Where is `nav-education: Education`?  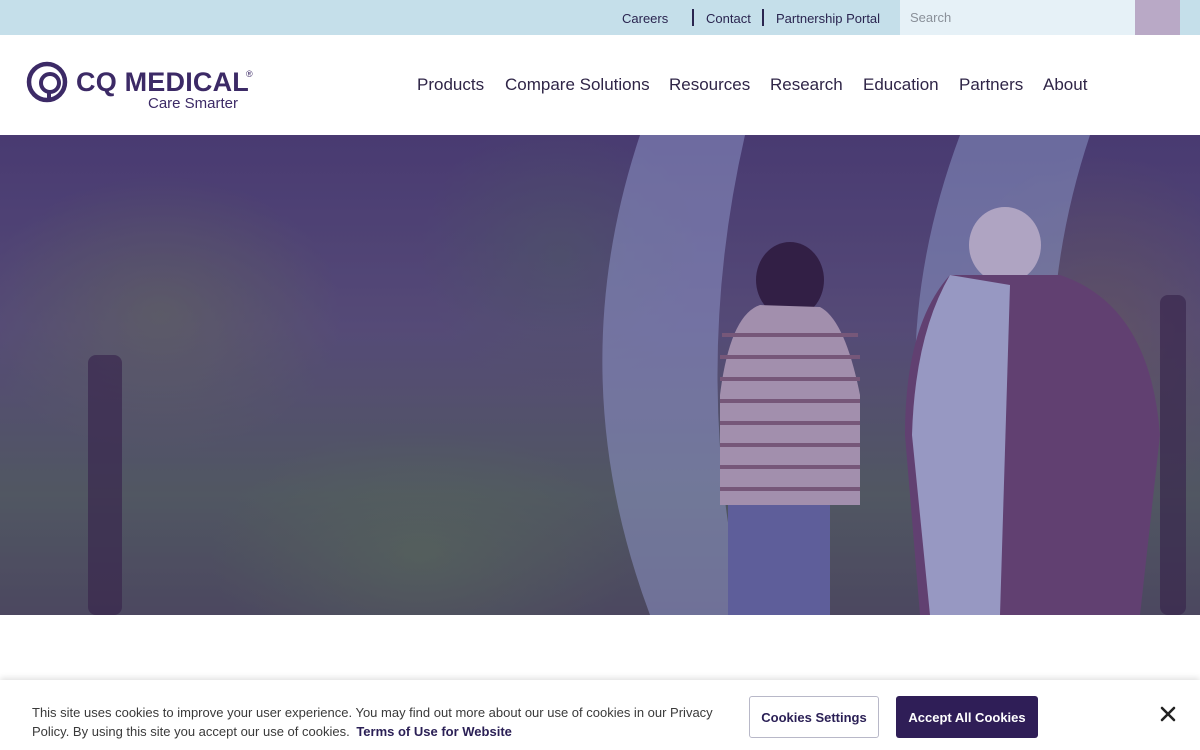
nav-education: Education is located at coordinates (901, 85).